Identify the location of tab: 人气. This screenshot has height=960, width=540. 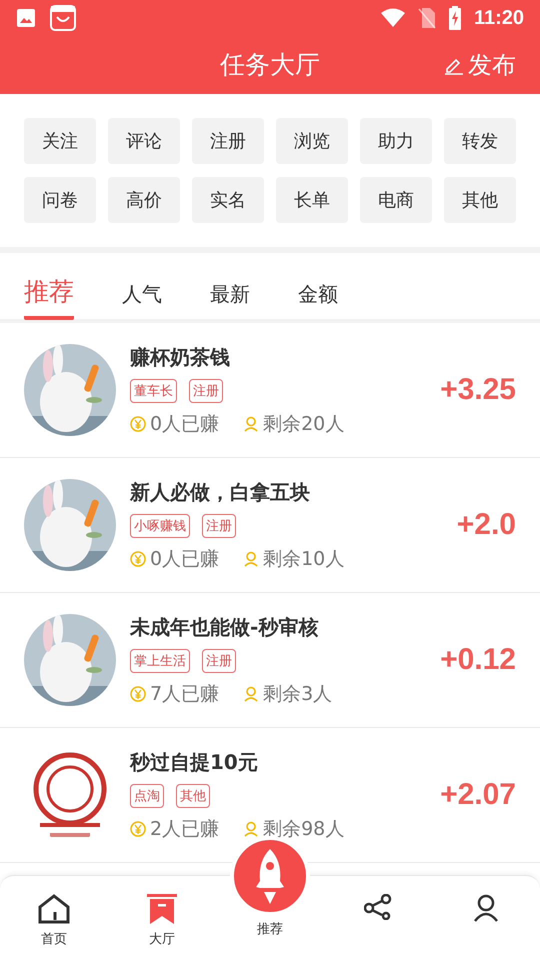
(142, 291).